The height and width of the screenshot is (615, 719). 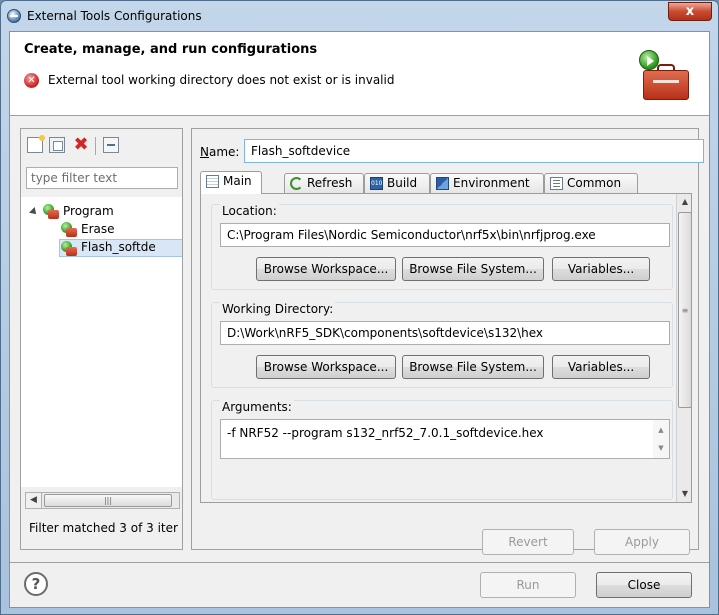 I want to click on build-icon: 010, so click(x=376, y=183).